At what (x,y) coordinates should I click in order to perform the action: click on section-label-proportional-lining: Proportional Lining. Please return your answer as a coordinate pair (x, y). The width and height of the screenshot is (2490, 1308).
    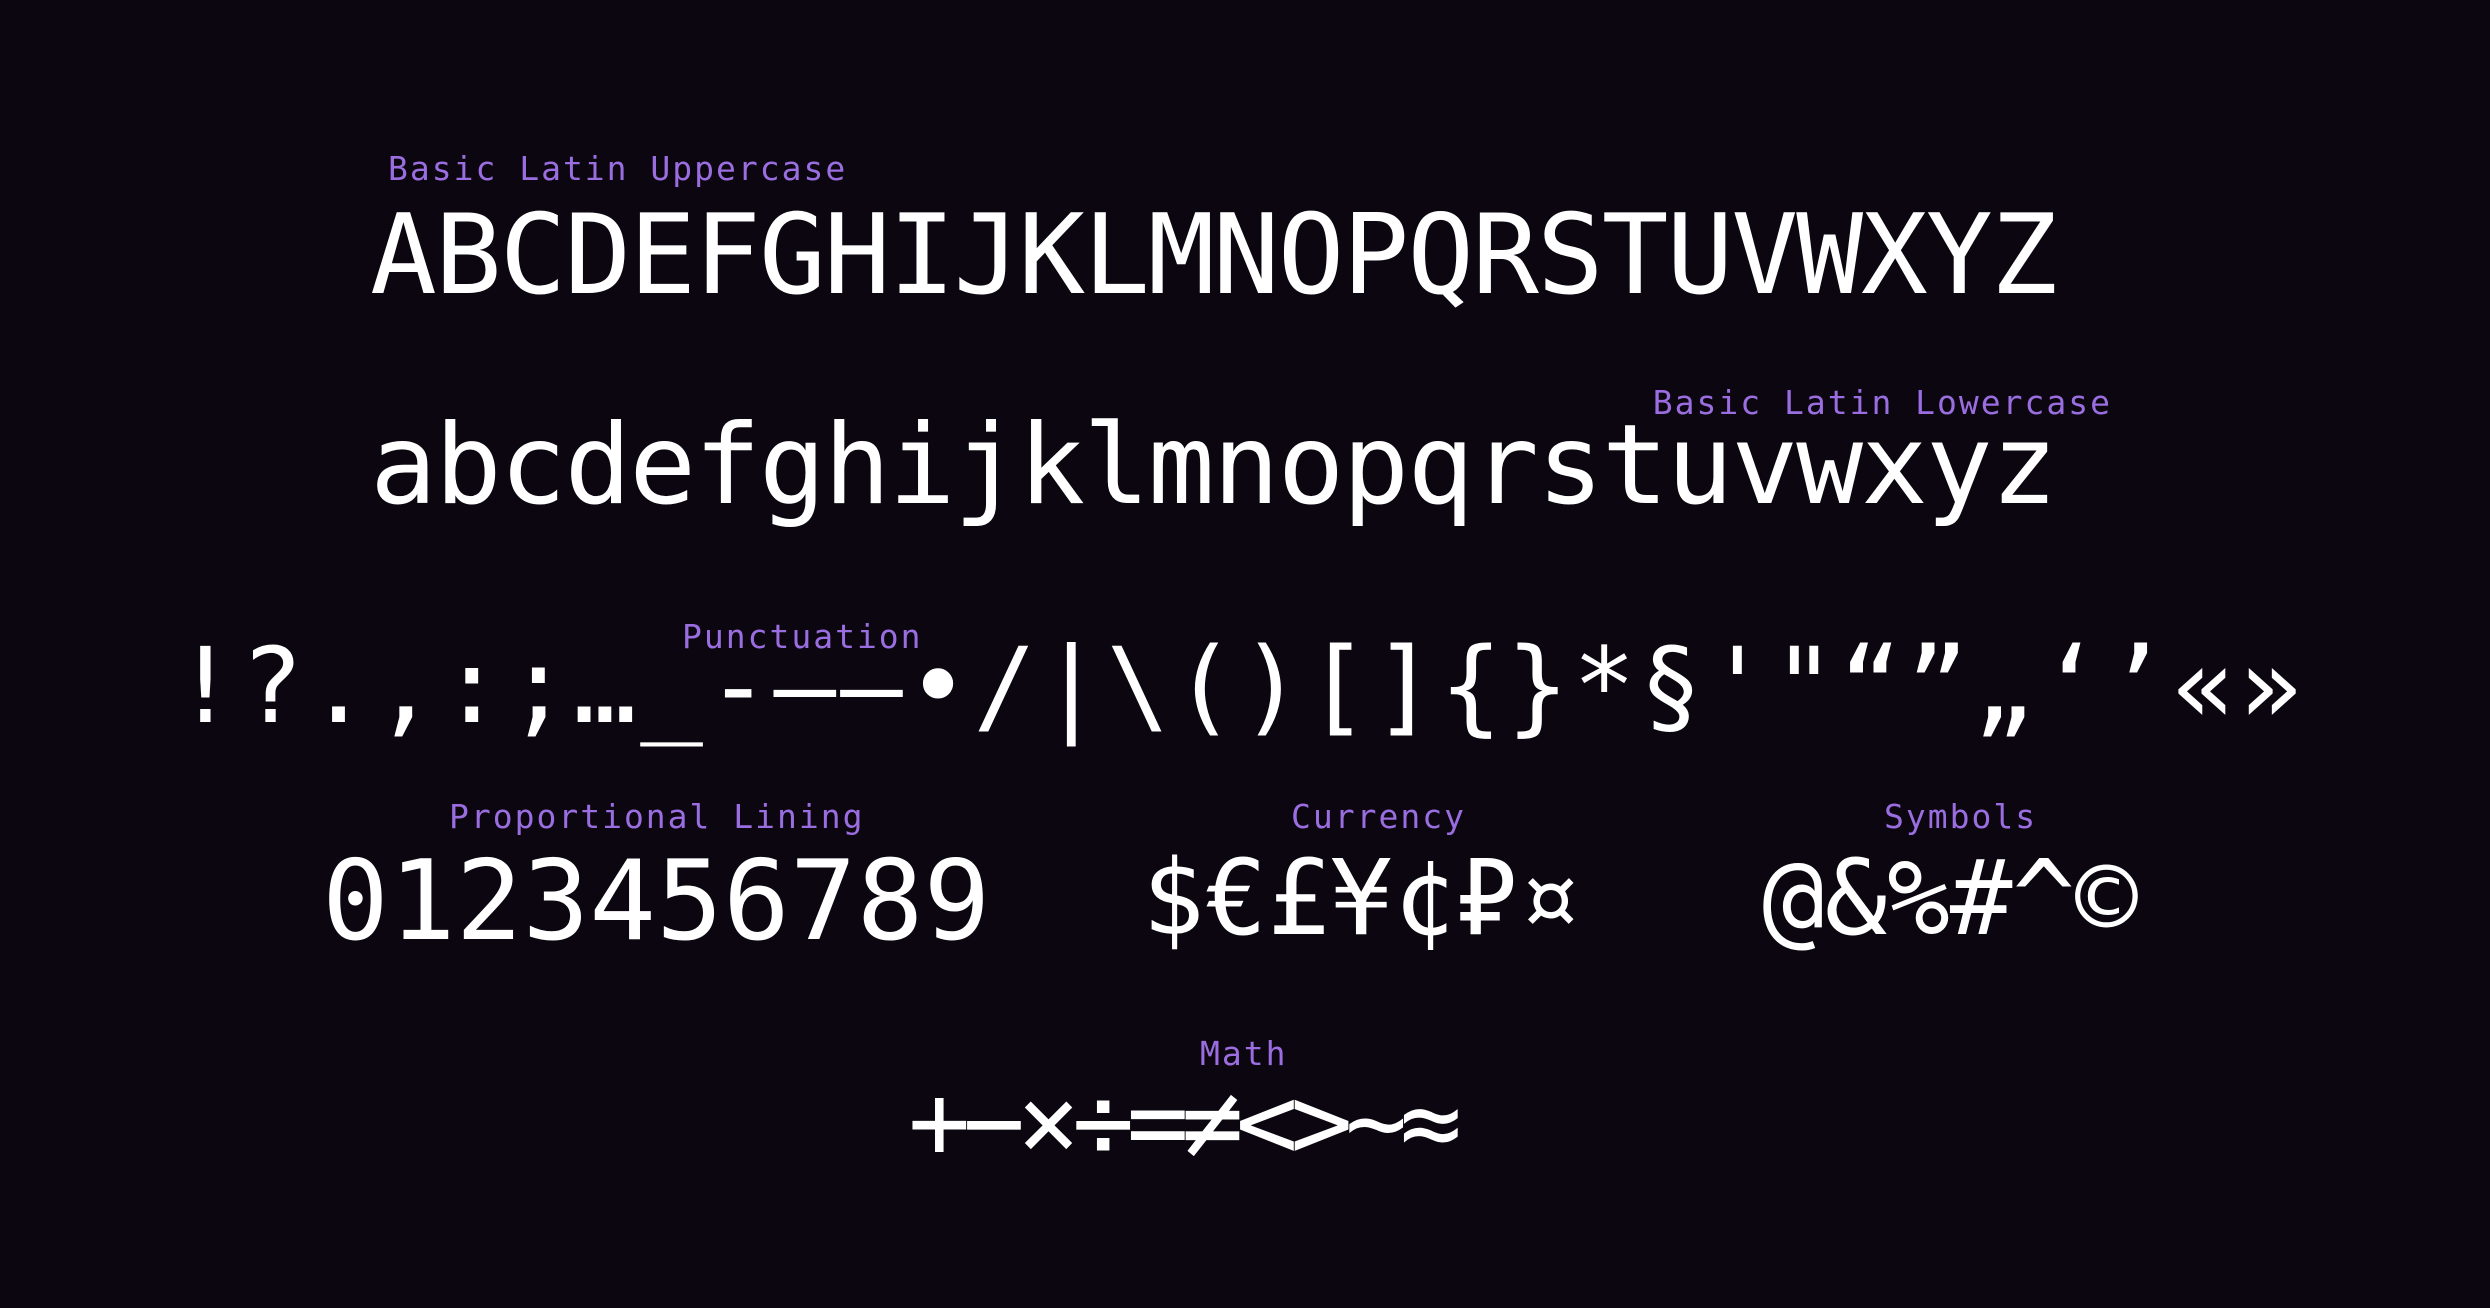
    Looking at the image, I should click on (657, 816).